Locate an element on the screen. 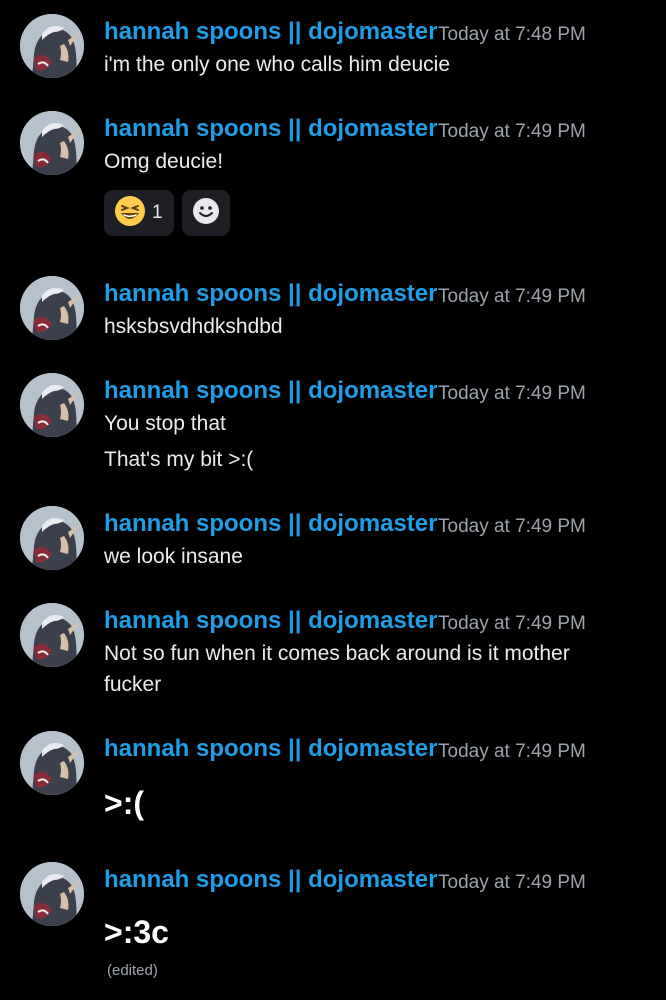 The height and width of the screenshot is (1000, 666). message-text: >:( is located at coordinates (124, 803).